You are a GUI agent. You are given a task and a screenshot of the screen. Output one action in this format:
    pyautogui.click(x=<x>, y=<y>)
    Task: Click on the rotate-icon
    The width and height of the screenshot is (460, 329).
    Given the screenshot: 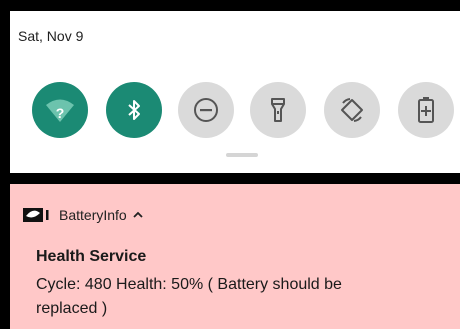 What is the action you would take?
    pyautogui.click(x=352, y=110)
    